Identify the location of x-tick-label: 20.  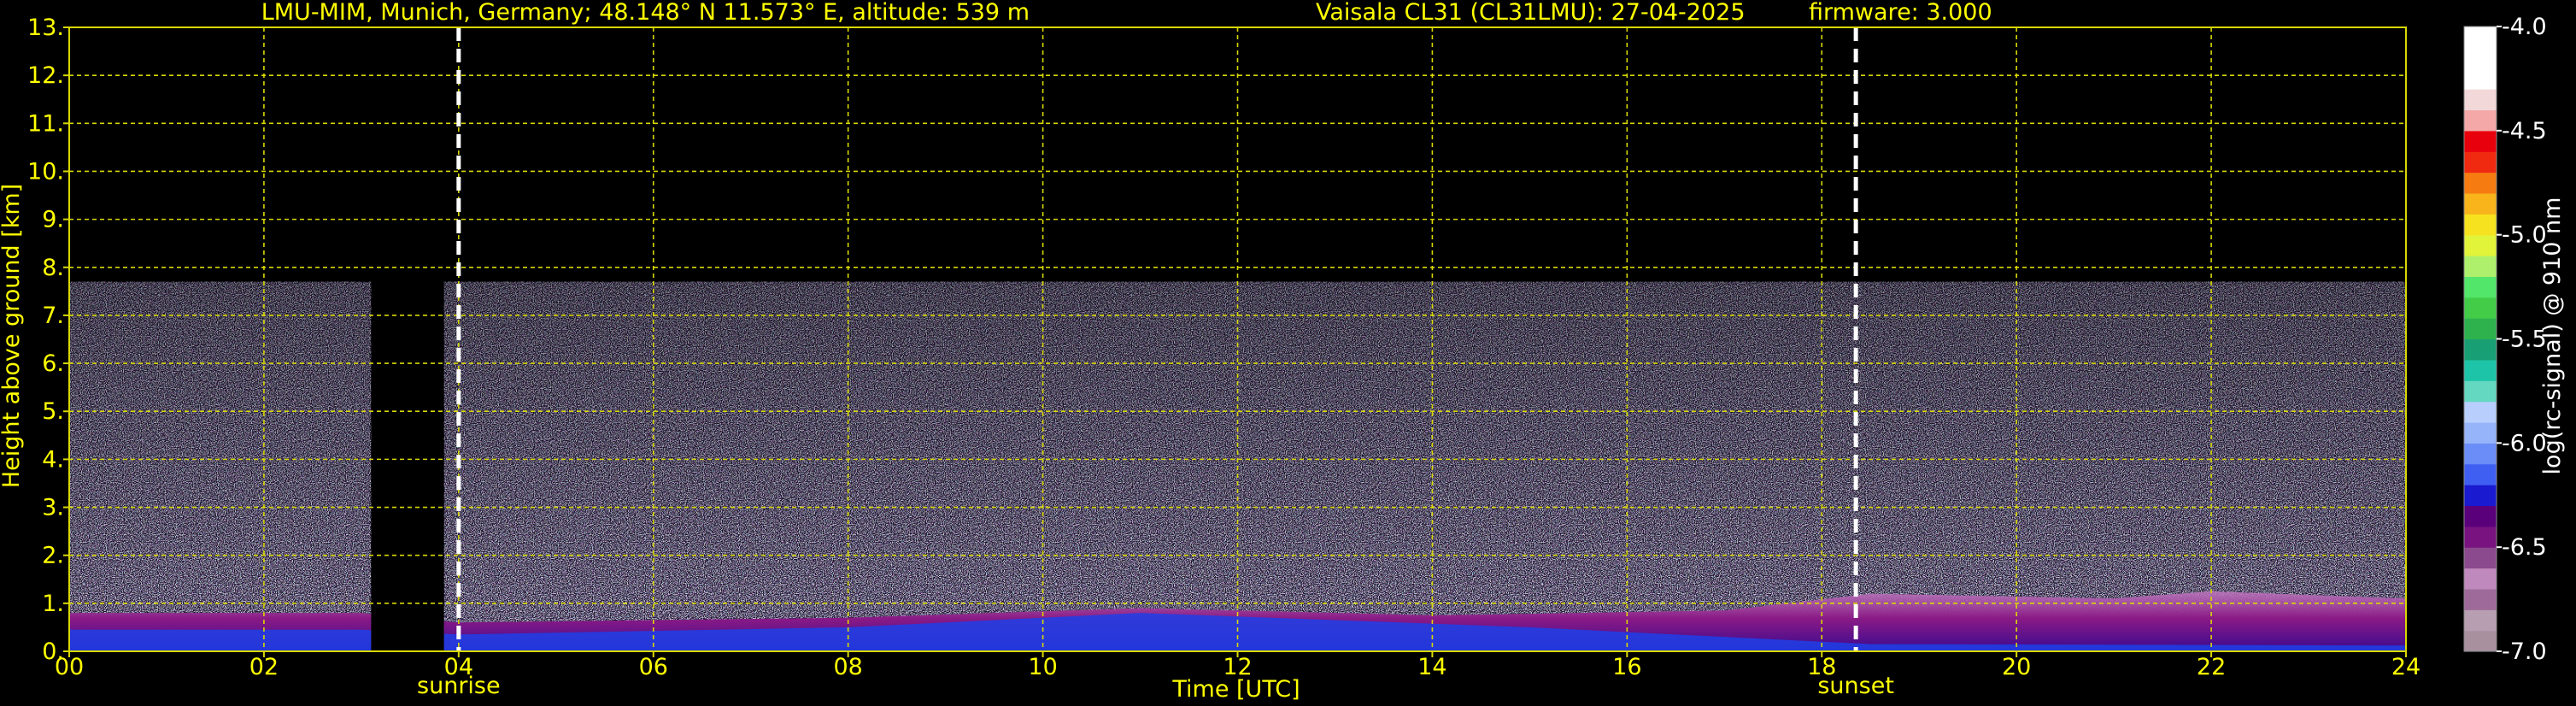
(2016, 667).